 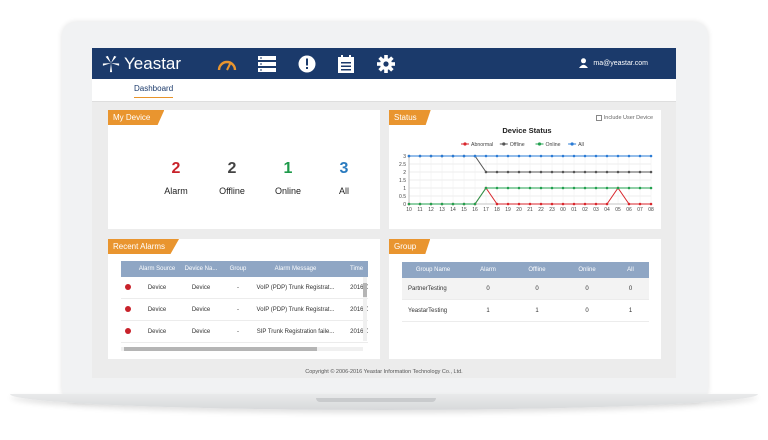 What do you see at coordinates (477, 145) in the screenshot?
I see `legend-item-abnormal: Abnormal` at bounding box center [477, 145].